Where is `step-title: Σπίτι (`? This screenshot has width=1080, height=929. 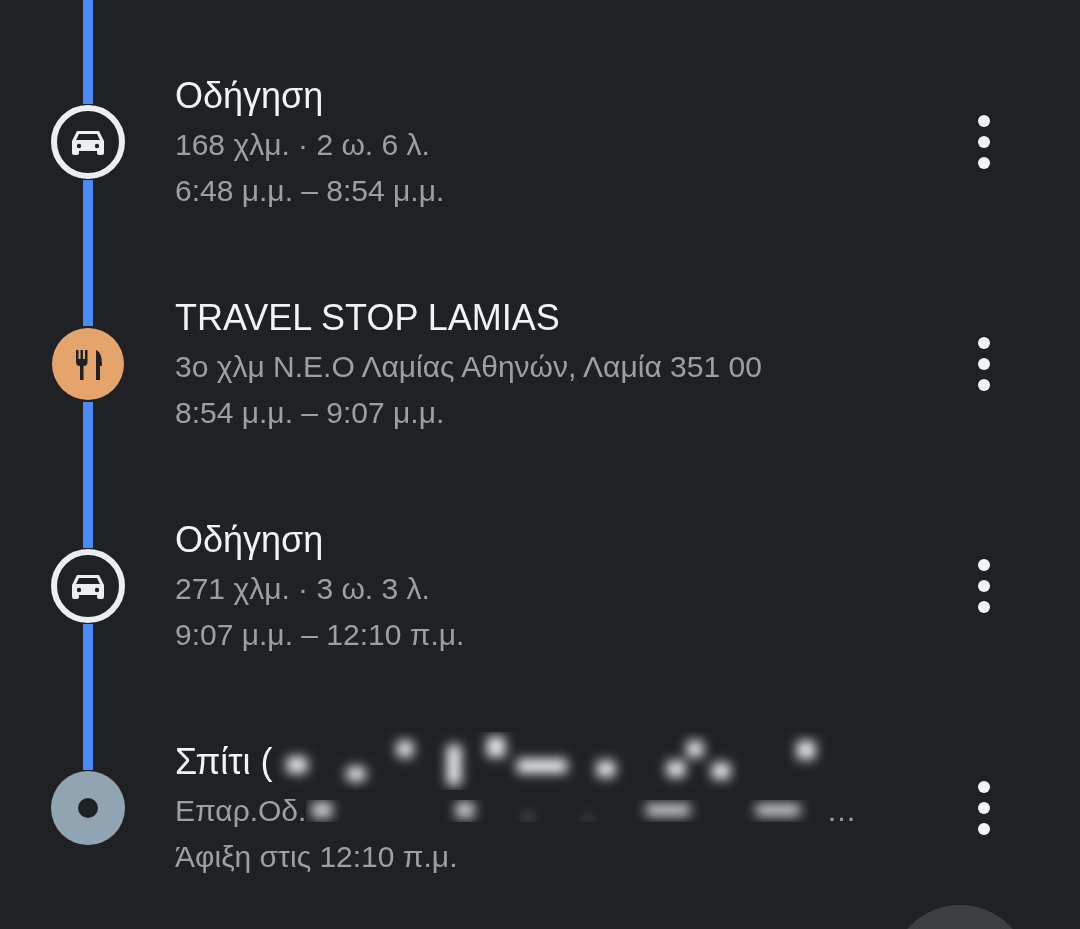 step-title: Σπίτι ( is located at coordinates (224, 762).